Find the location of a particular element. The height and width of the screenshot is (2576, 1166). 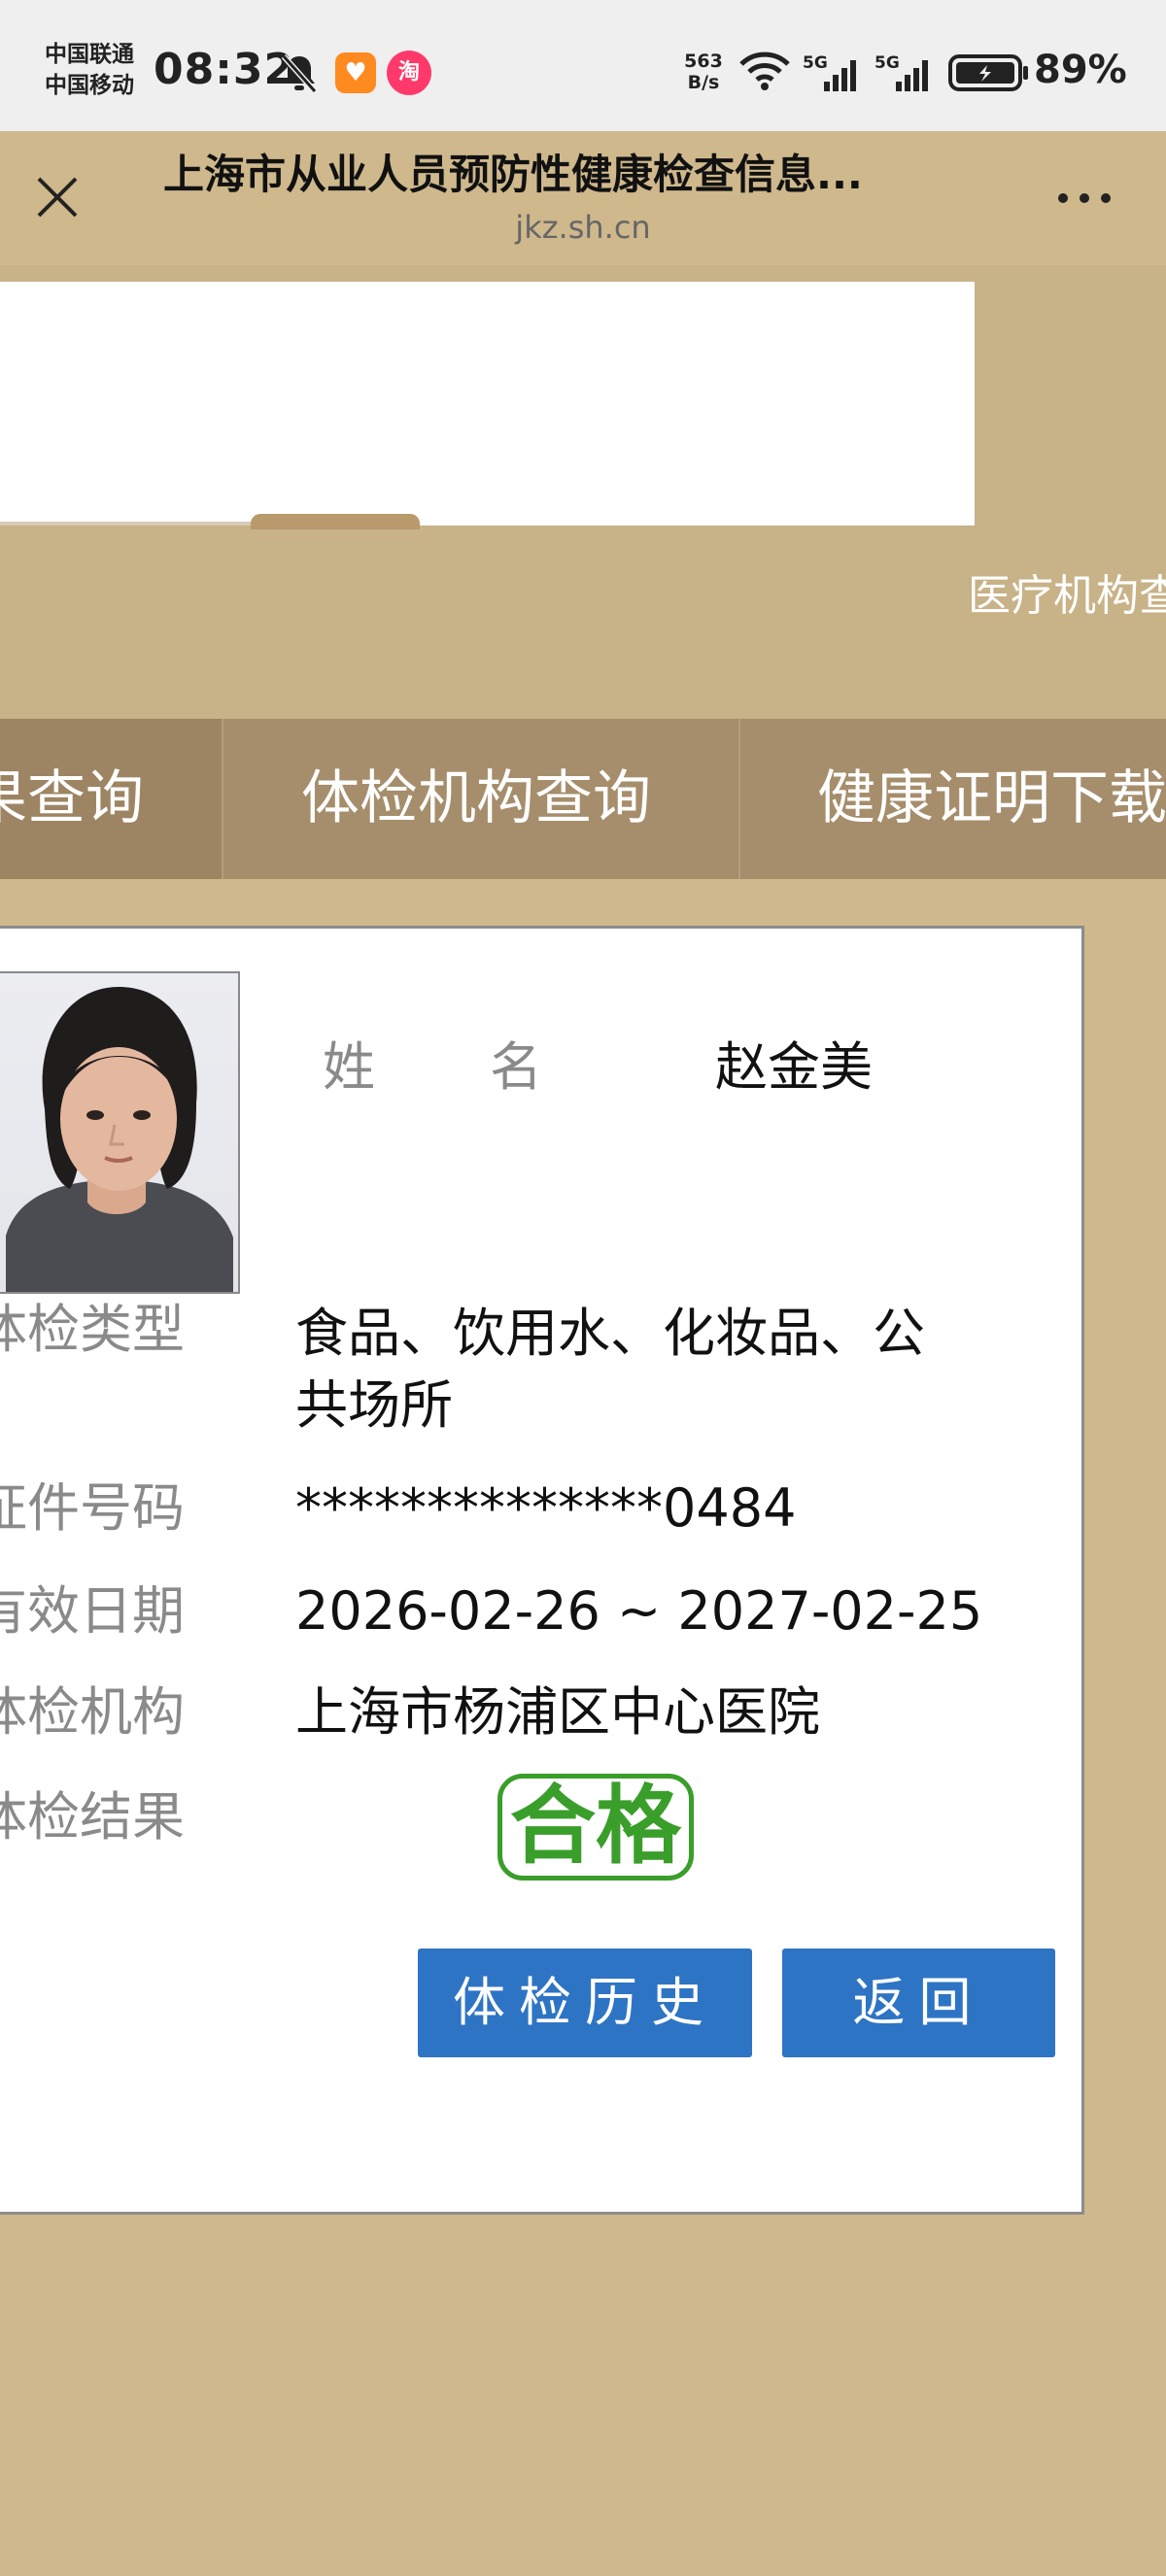

banner-tab is located at coordinates (335, 521).